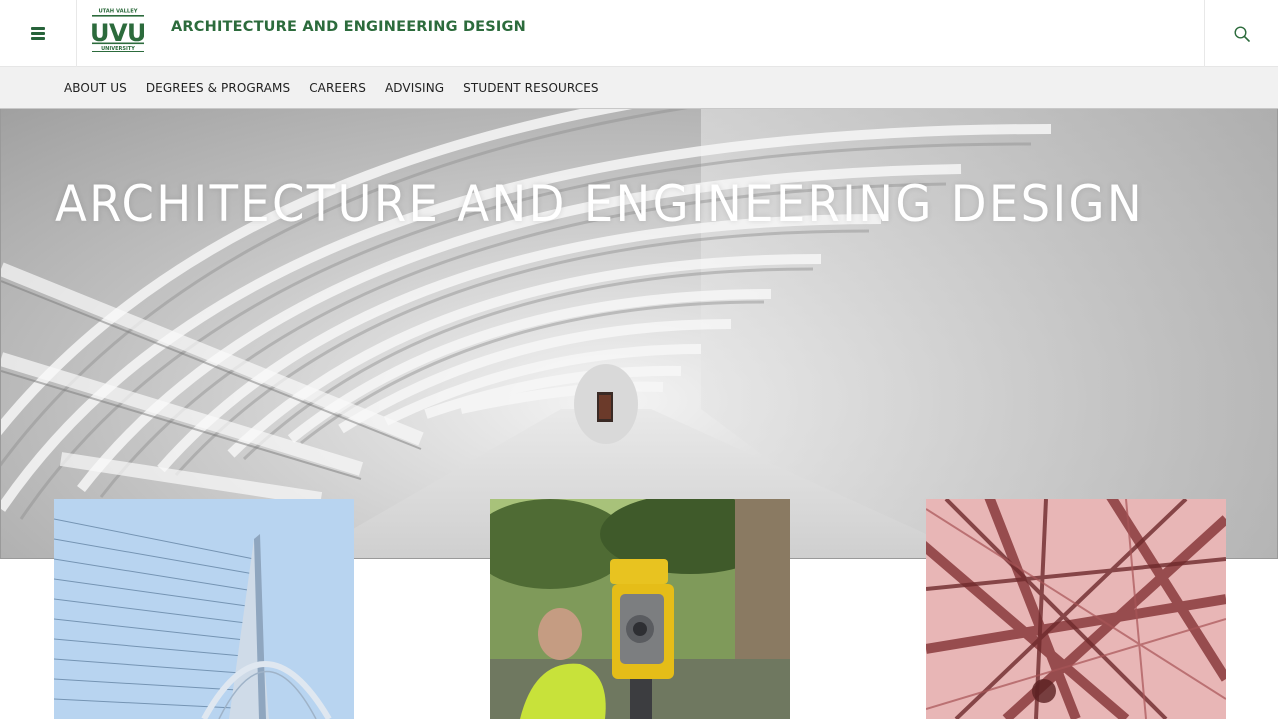 The width and height of the screenshot is (1278, 719). I want to click on nav-item-degrees-programs: DEGREES & PROGRAMS, so click(218, 88).